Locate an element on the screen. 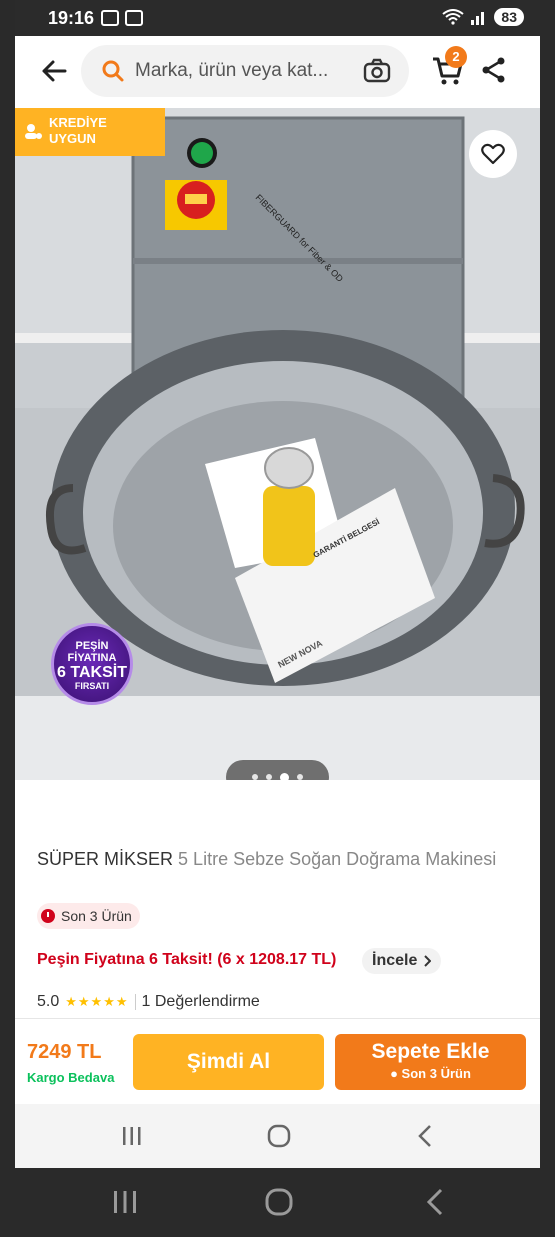  installment-details-link: İncele is located at coordinates (402, 961).